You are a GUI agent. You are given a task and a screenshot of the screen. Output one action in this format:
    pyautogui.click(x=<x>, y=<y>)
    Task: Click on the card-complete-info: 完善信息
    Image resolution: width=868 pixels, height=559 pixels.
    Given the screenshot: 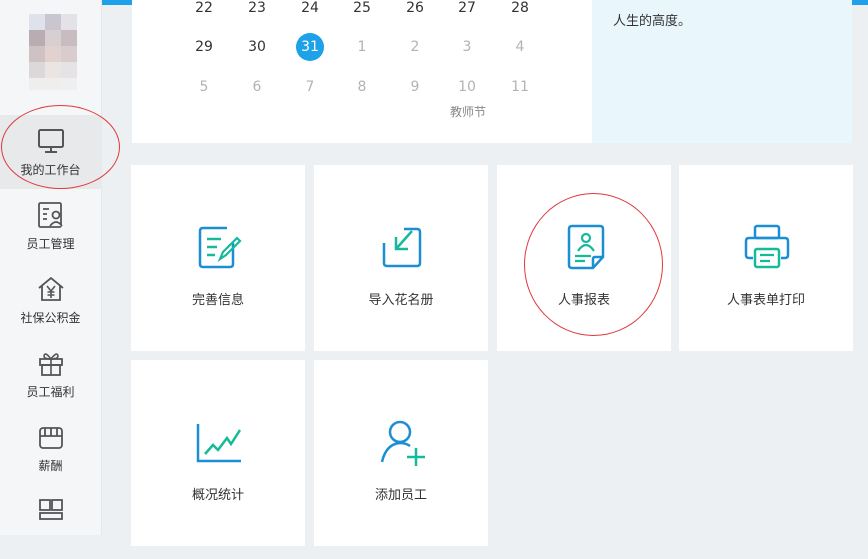 What is the action you would take?
    pyautogui.click(x=218, y=258)
    